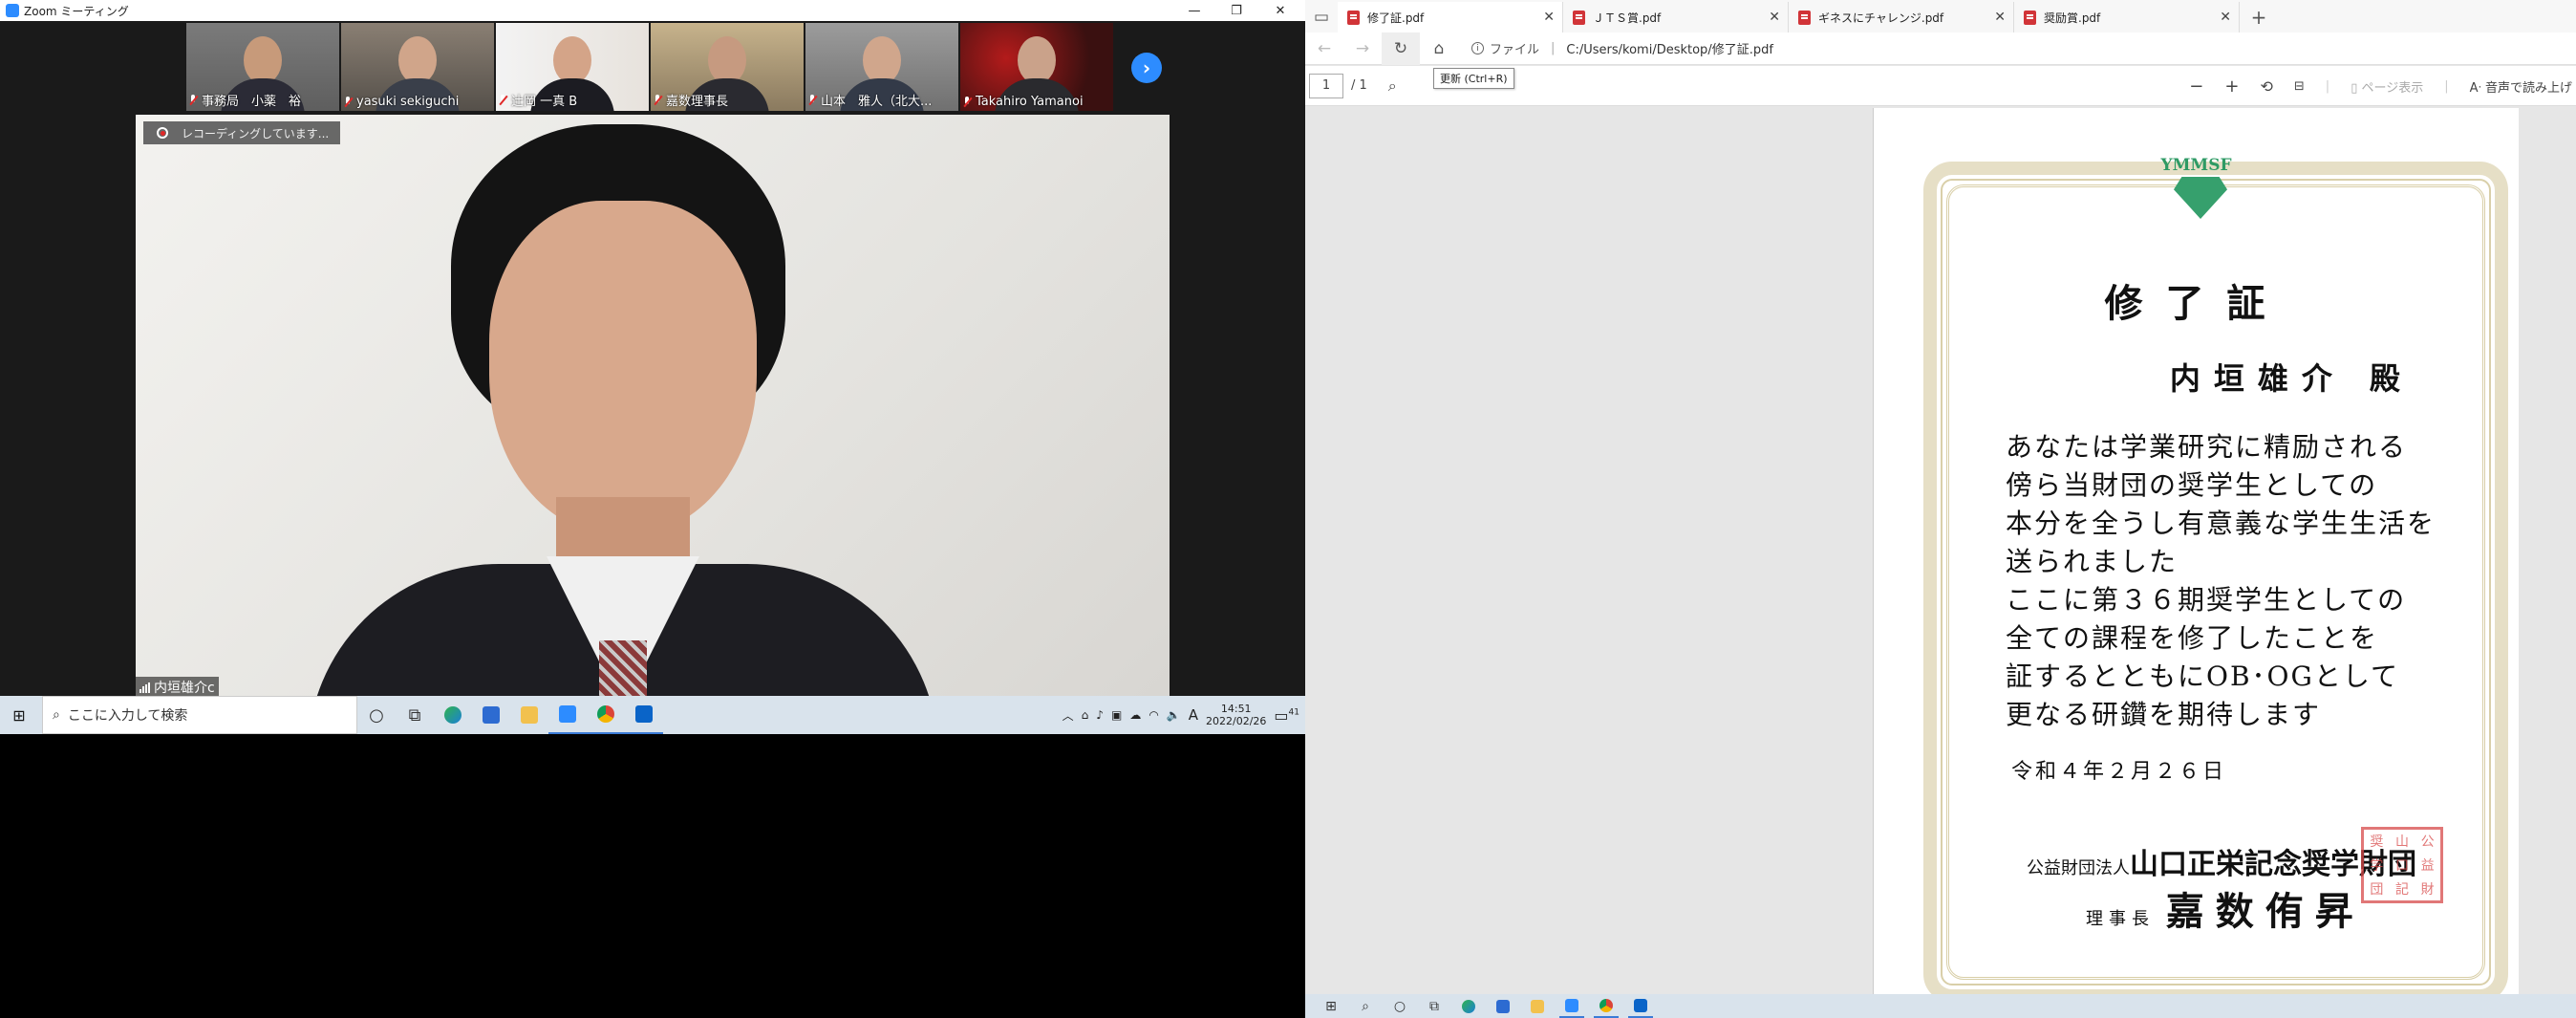  Describe the element at coordinates (1515, 50) in the screenshot. I see `url-scheme-label: ファイル` at that location.